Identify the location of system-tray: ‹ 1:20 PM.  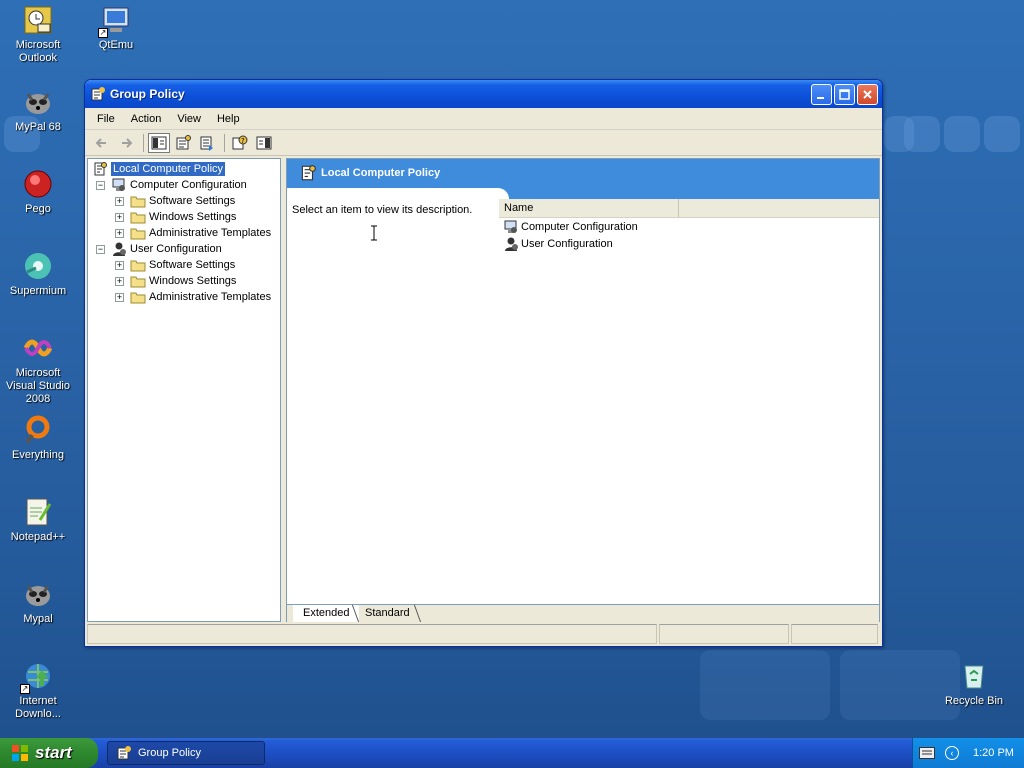
(968, 753).